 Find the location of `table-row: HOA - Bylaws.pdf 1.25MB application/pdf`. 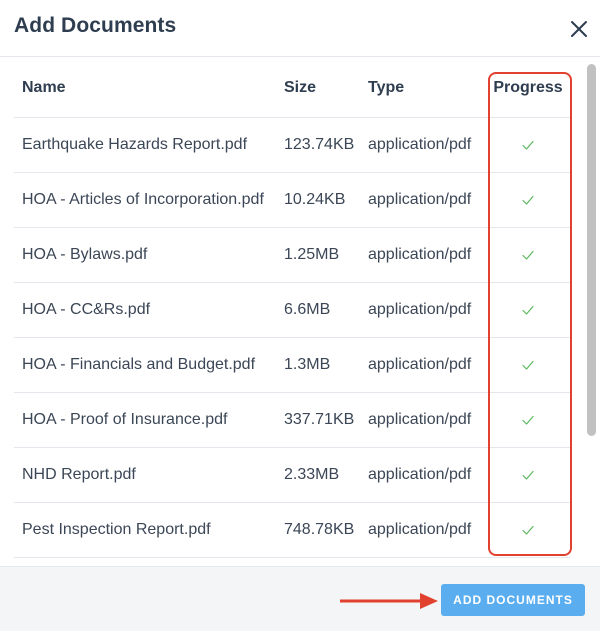

table-row: HOA - Bylaws.pdf 1.25MB application/pdf is located at coordinates (292, 255).